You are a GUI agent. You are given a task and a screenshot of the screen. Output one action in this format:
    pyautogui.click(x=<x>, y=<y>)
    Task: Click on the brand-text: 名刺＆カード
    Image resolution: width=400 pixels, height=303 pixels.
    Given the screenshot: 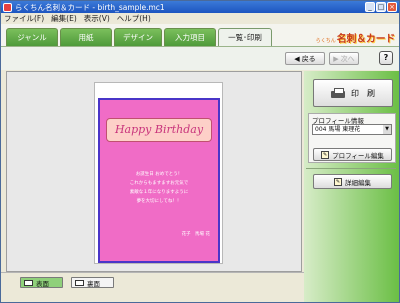 What is the action you would take?
    pyautogui.click(x=366, y=39)
    